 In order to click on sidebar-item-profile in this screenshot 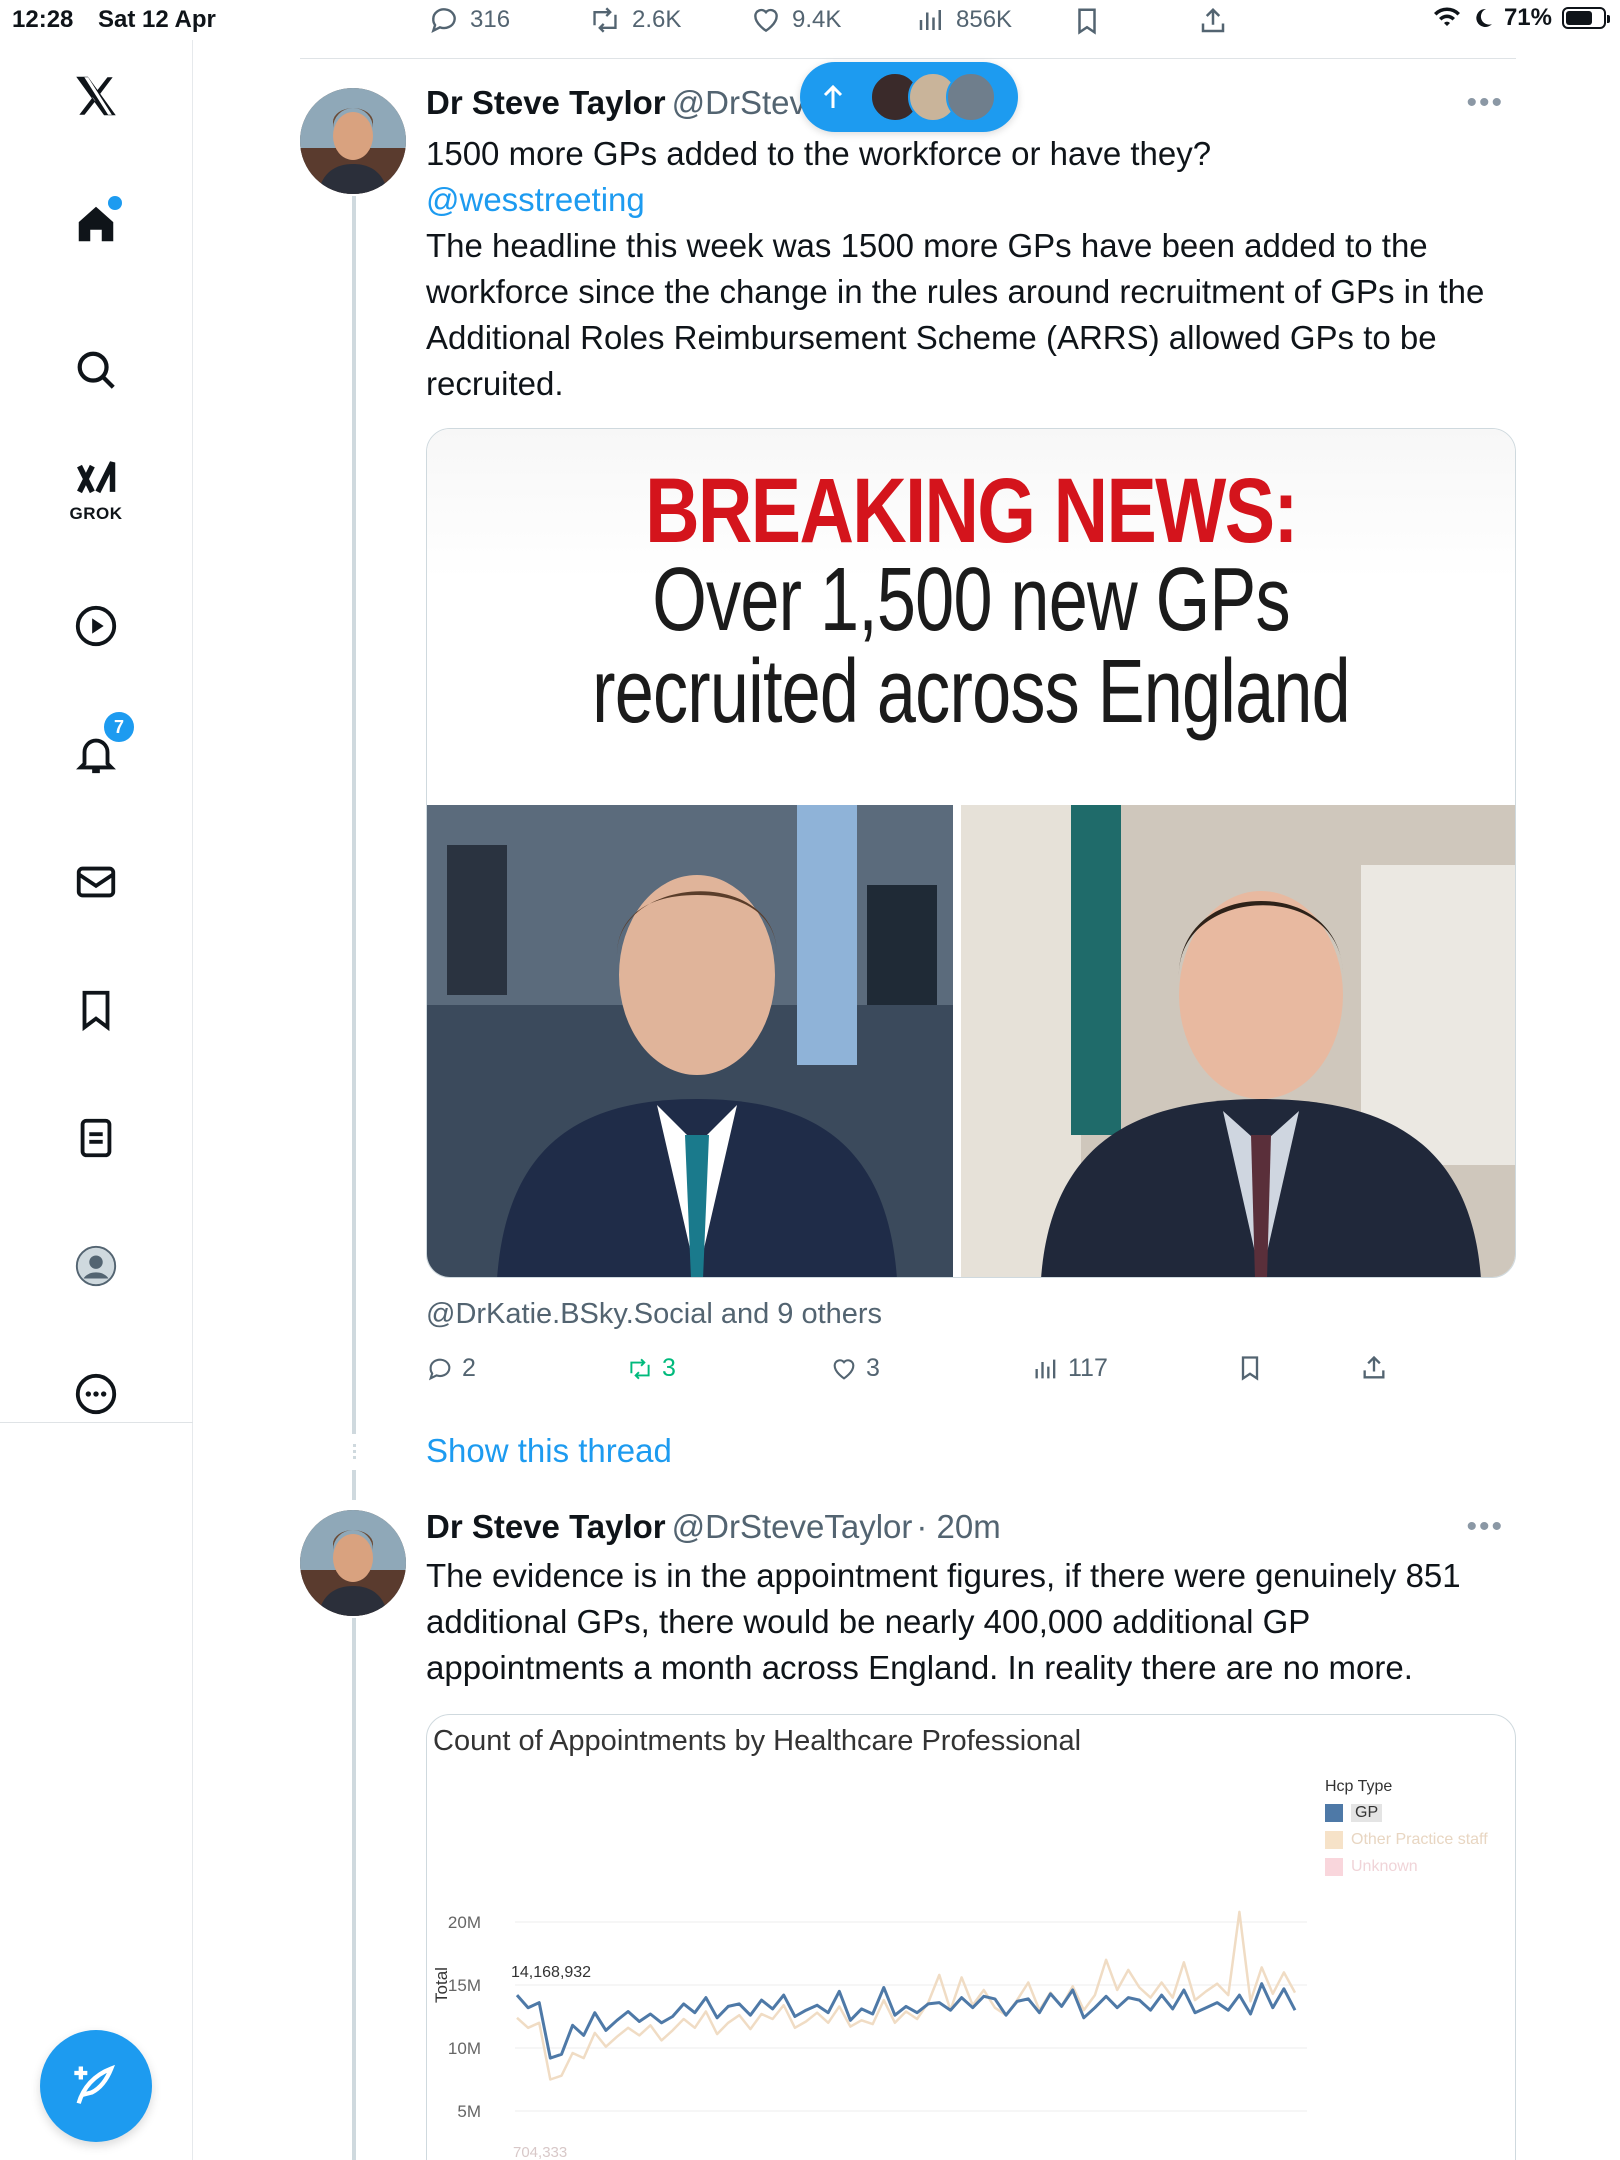, I will do `click(96, 1266)`.